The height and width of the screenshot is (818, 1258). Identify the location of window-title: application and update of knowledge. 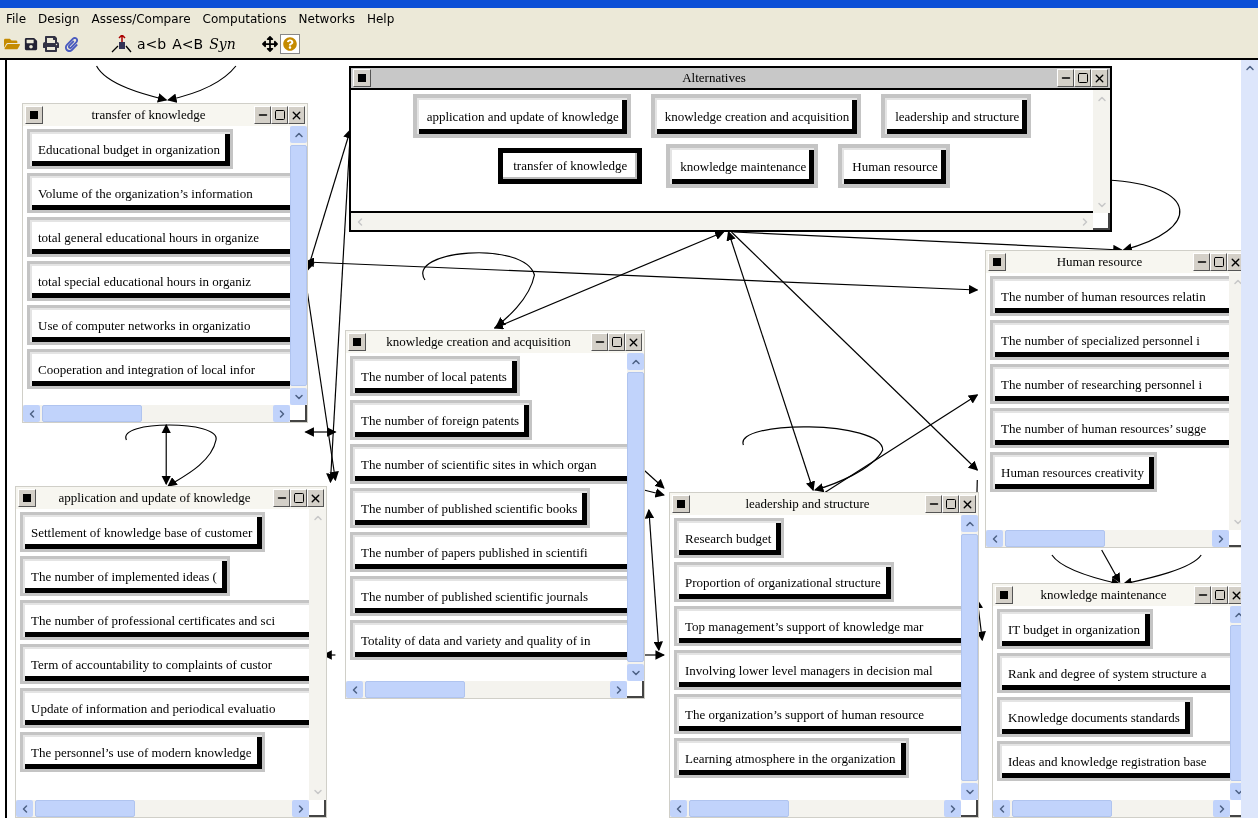
(154, 498).